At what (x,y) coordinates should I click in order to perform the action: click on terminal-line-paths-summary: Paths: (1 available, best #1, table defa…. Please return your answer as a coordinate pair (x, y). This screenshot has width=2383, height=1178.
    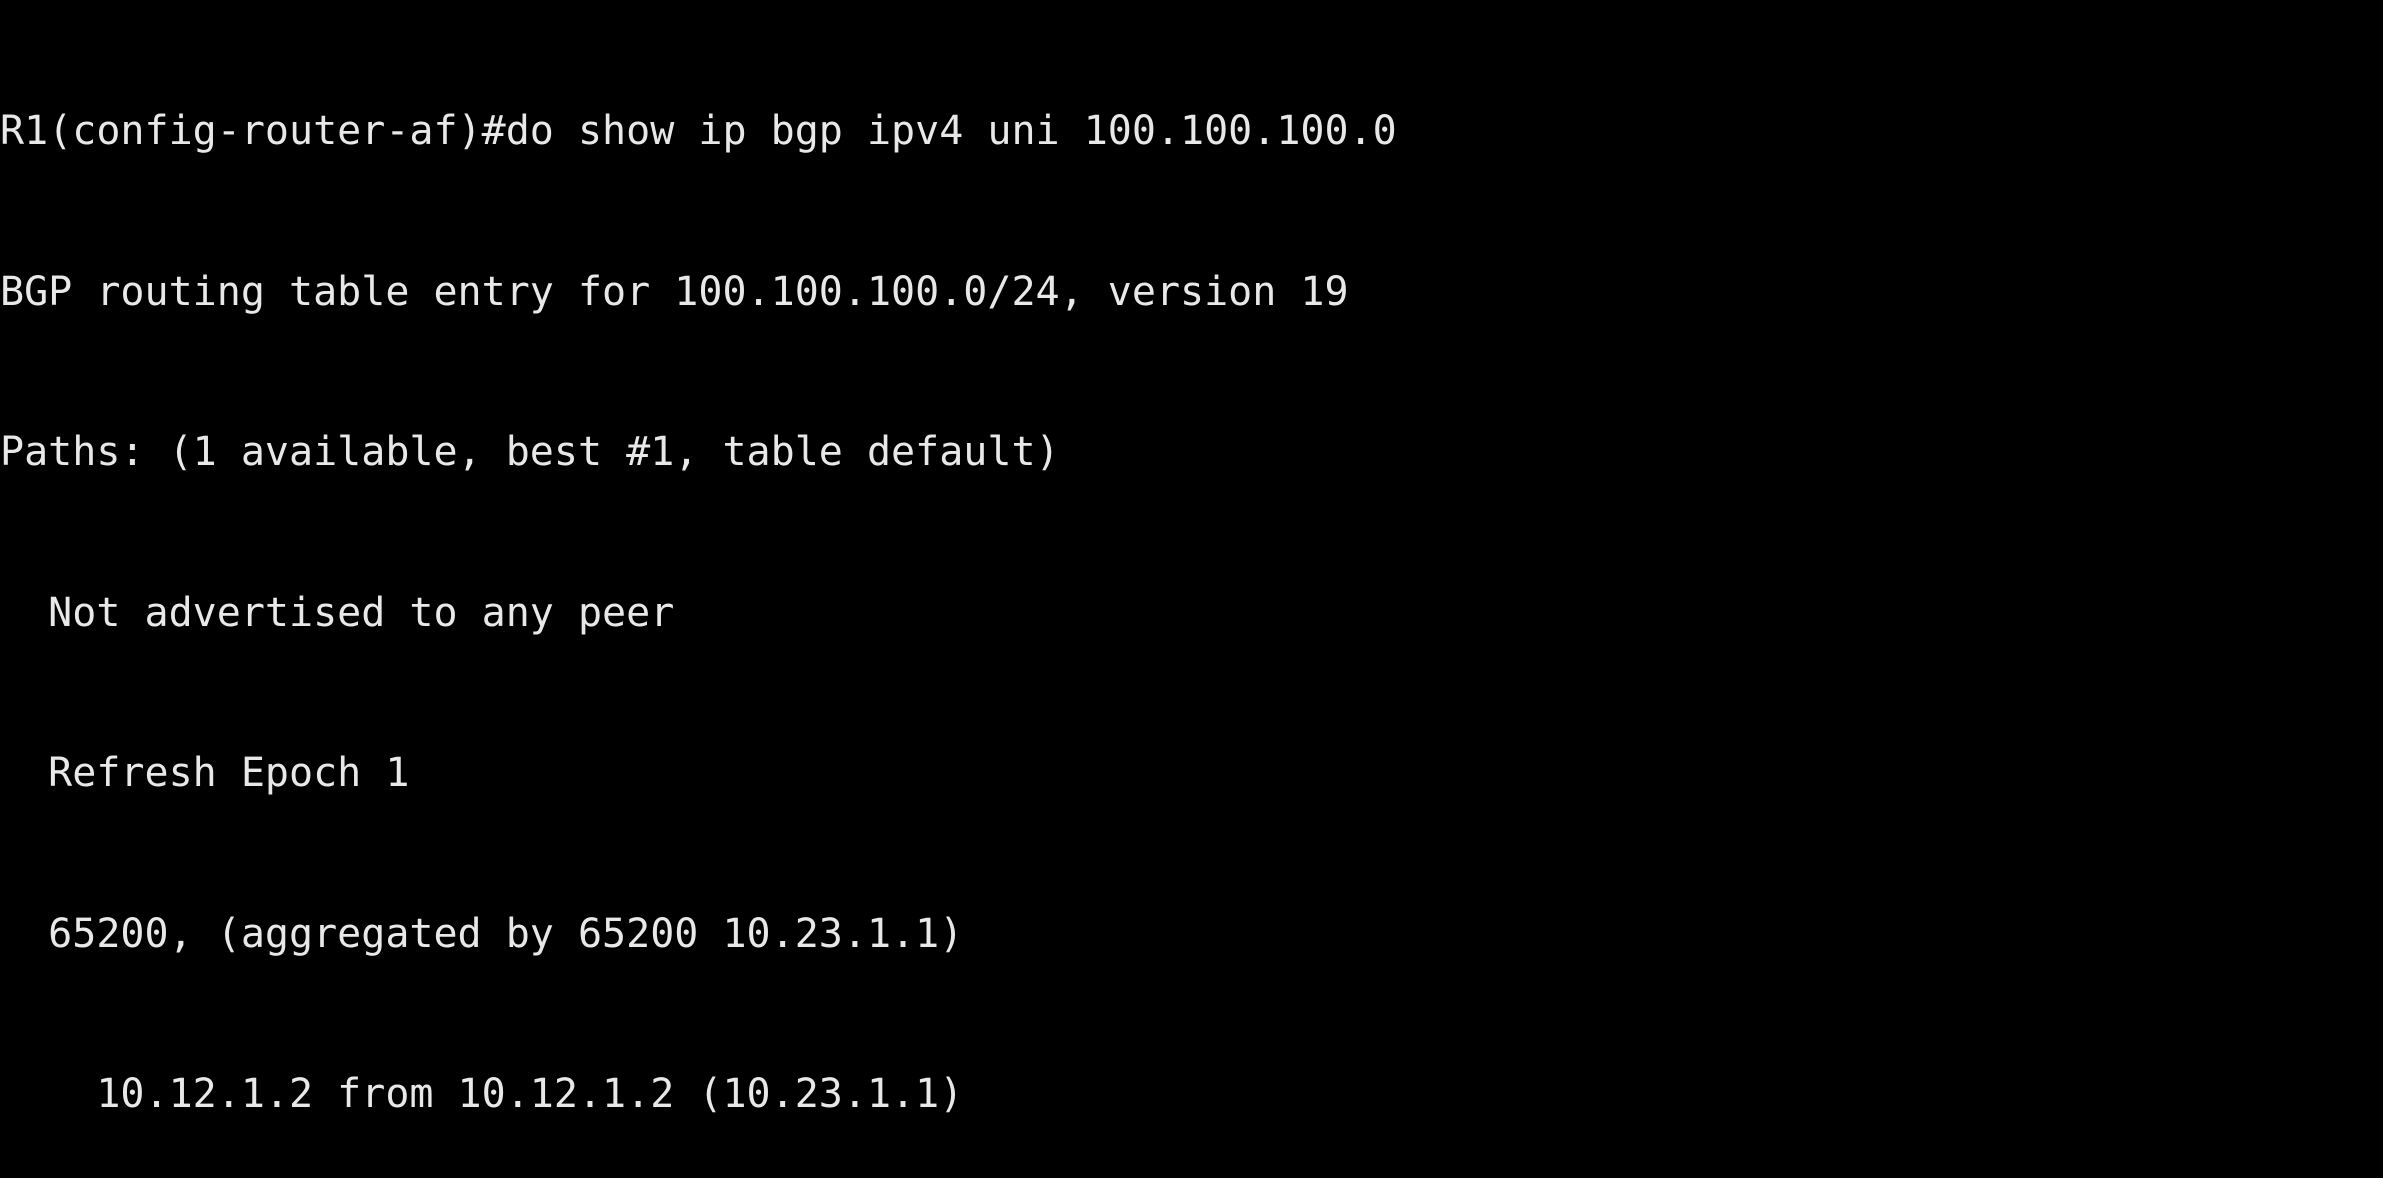
    Looking at the image, I should click on (530, 452).